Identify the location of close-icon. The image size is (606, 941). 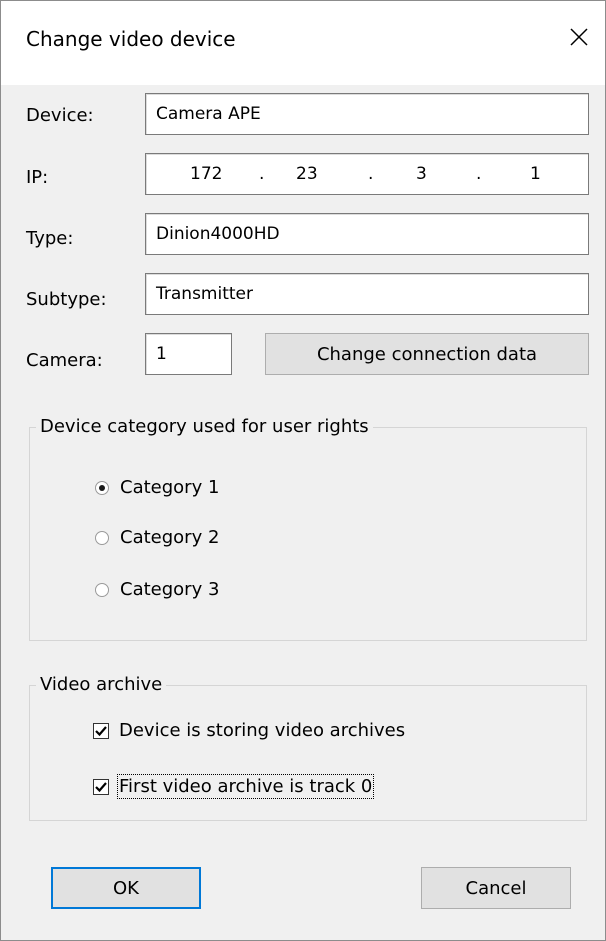
(579, 39).